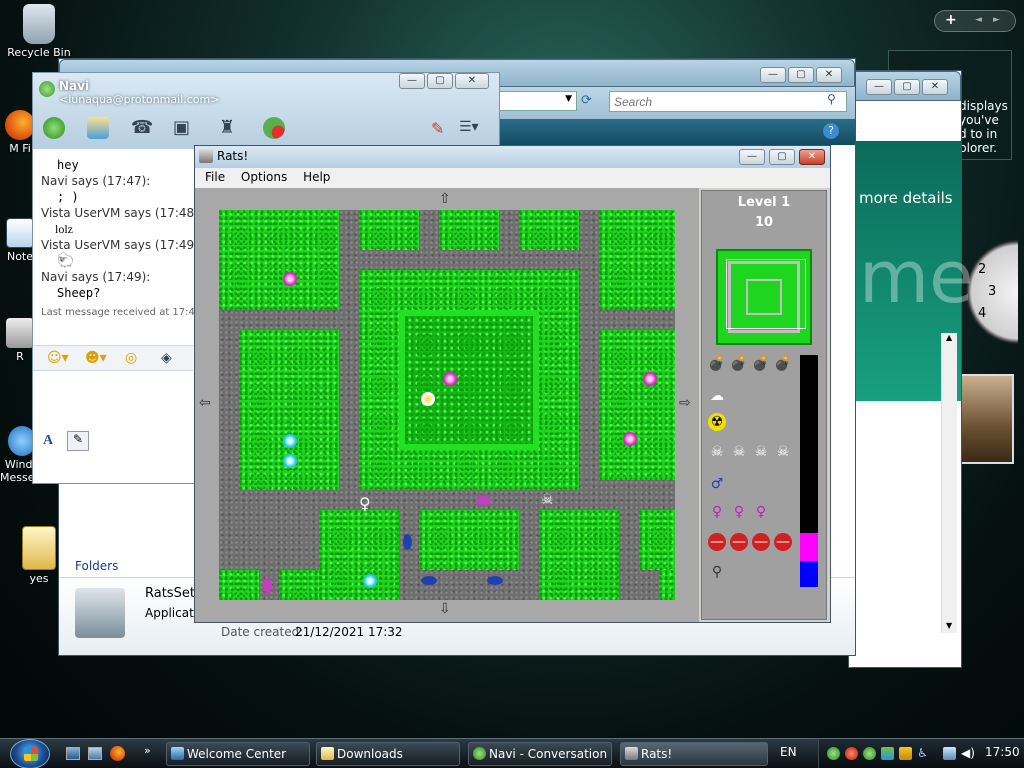  Describe the element at coordinates (215, 177) in the screenshot. I see `menu-file: File` at that location.